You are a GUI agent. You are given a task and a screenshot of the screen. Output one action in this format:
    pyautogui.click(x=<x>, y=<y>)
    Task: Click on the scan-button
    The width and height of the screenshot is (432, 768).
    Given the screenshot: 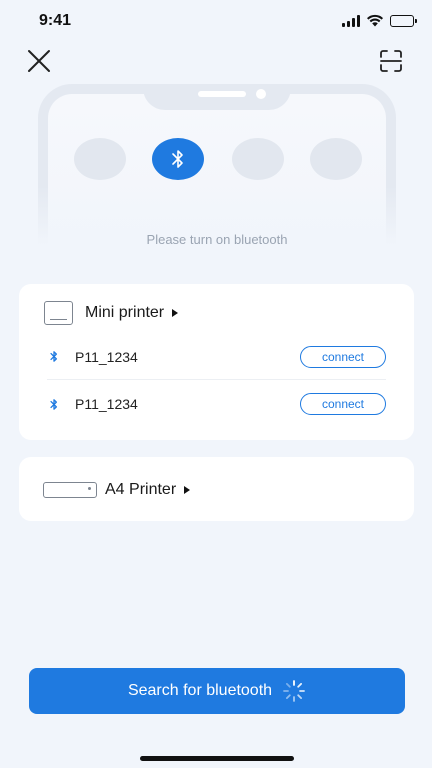 What is the action you would take?
    pyautogui.click(x=391, y=61)
    